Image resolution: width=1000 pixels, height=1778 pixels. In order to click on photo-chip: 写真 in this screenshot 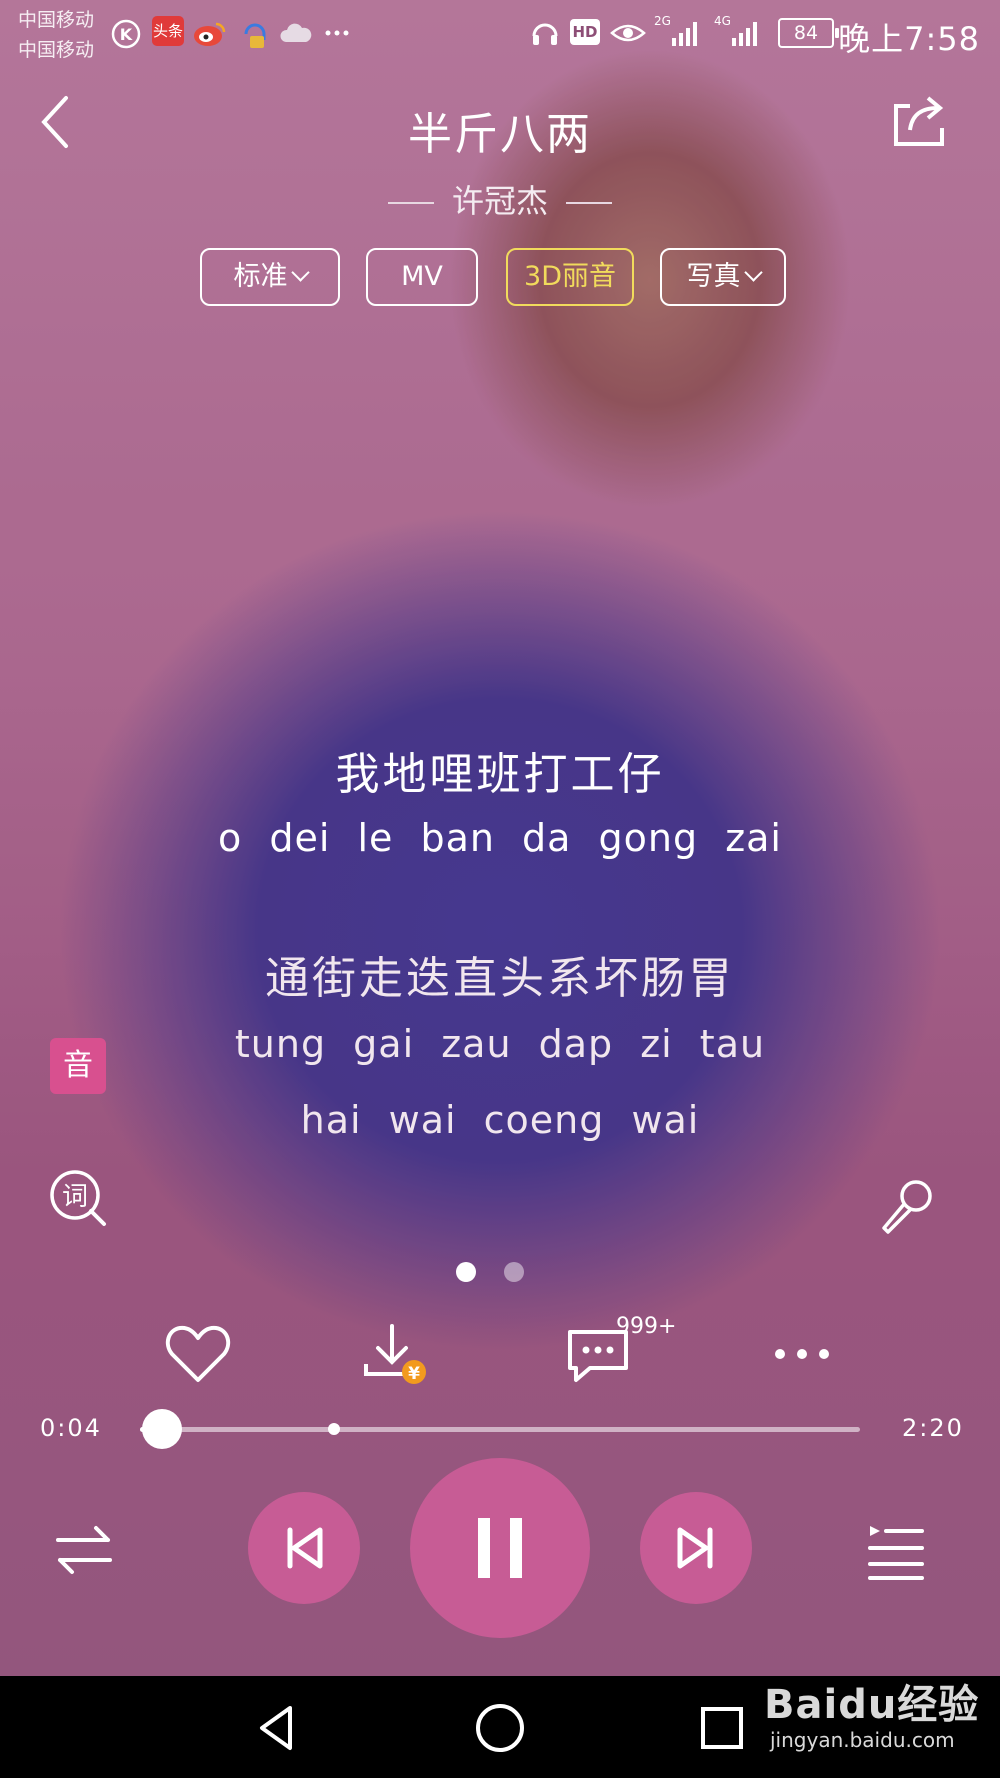, I will do `click(723, 277)`.